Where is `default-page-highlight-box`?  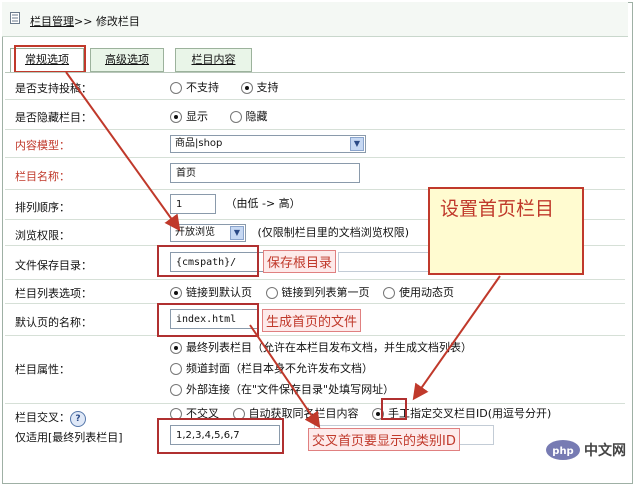 default-page-highlight-box is located at coordinates (208, 320).